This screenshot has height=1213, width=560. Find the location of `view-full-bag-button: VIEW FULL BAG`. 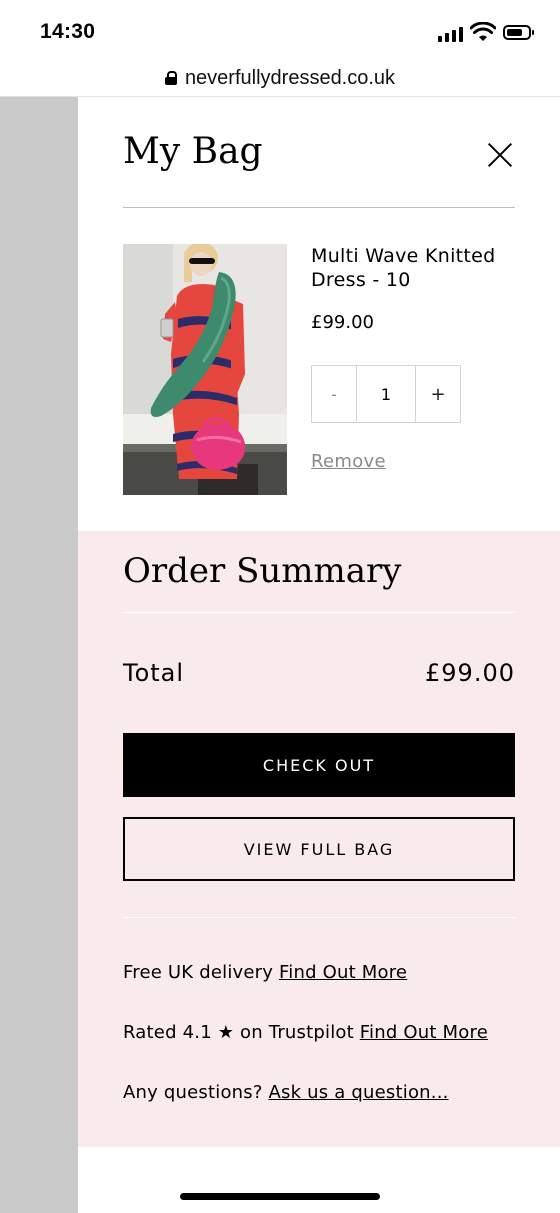

view-full-bag-button: VIEW FULL BAG is located at coordinates (319, 849).